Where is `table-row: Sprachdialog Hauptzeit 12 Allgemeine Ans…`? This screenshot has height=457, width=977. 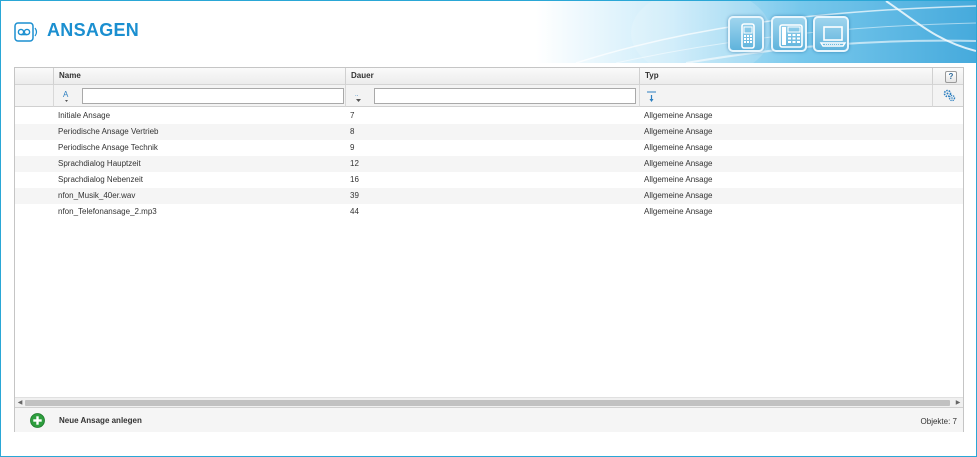
table-row: Sprachdialog Hauptzeit 12 Allgemeine Ans… is located at coordinates (489, 164).